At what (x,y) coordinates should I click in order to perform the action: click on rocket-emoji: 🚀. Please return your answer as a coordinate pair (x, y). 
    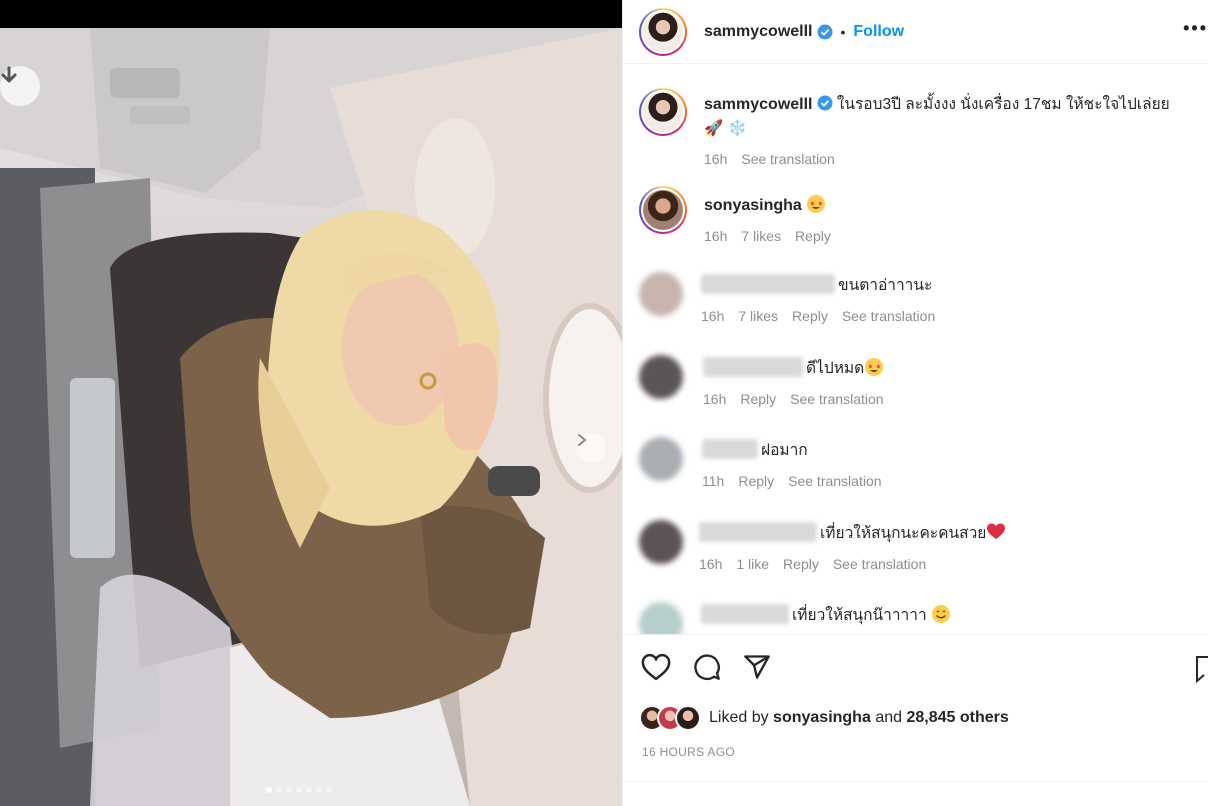
    Looking at the image, I should click on (714, 128).